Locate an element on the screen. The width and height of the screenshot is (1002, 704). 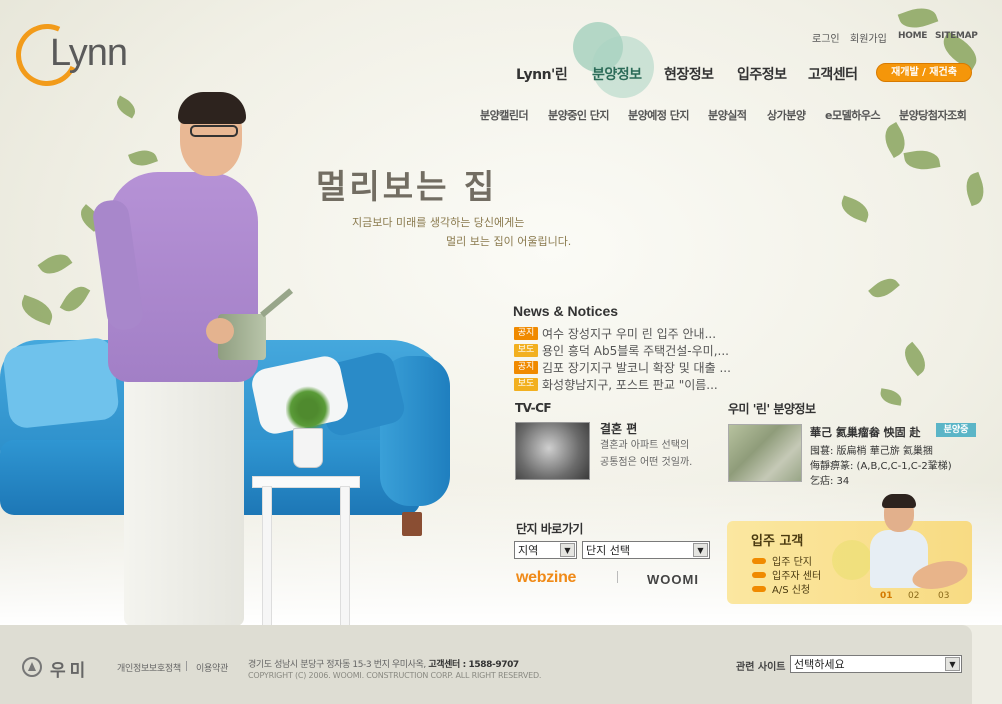
page-indicator-2: 02 is located at coordinates (913, 596).